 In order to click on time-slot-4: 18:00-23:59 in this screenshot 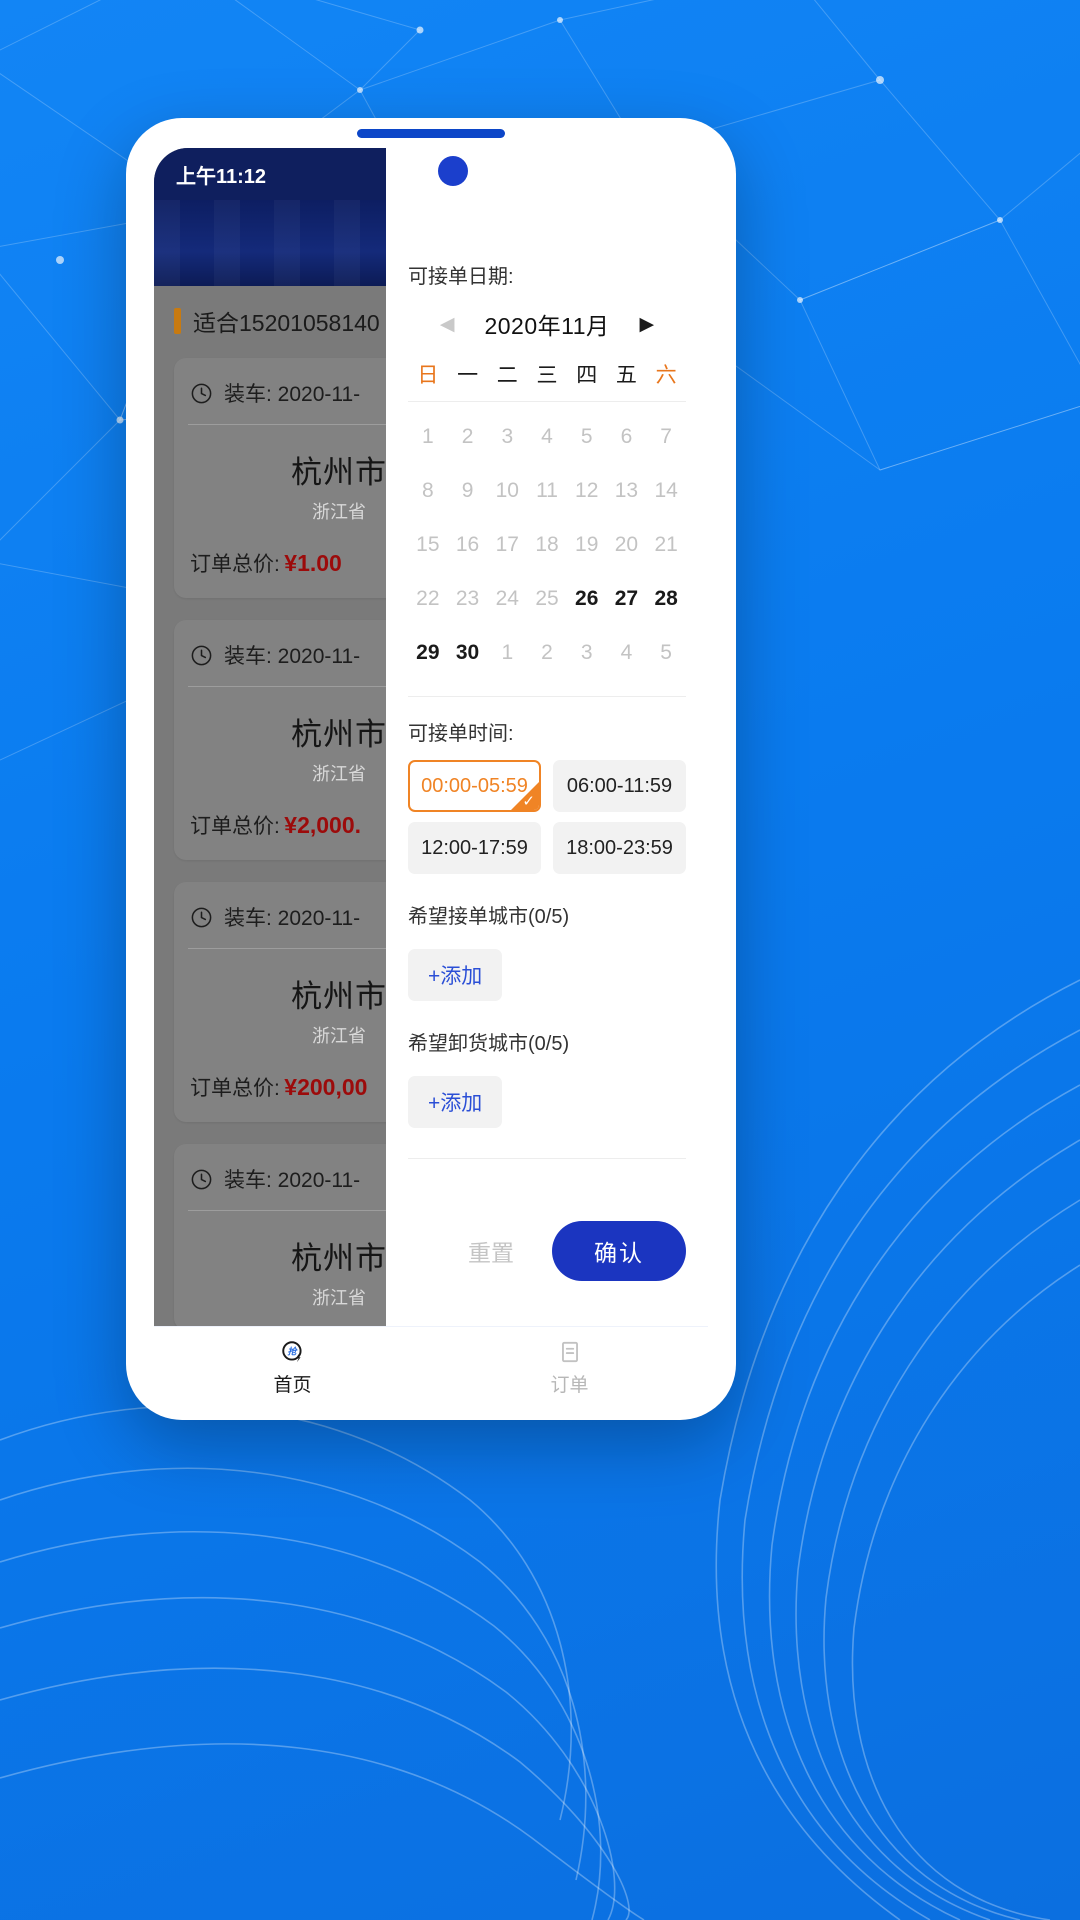, I will do `click(619, 848)`.